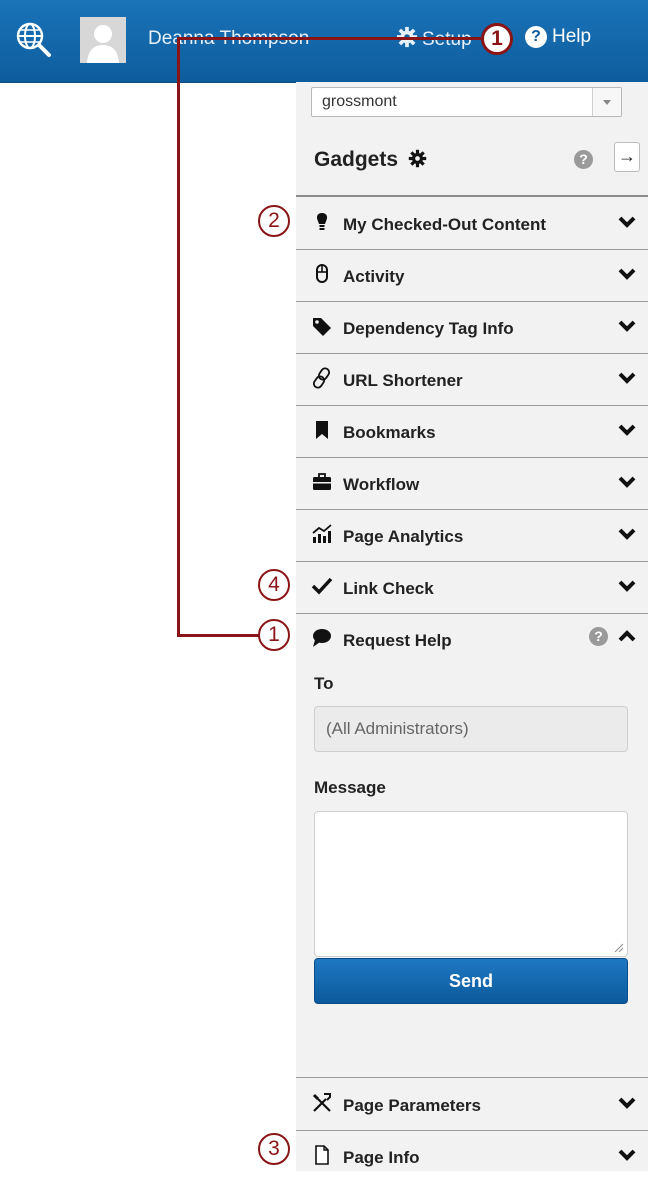 This screenshot has height=1182, width=648. I want to click on briefcase-icon, so click(322, 481).